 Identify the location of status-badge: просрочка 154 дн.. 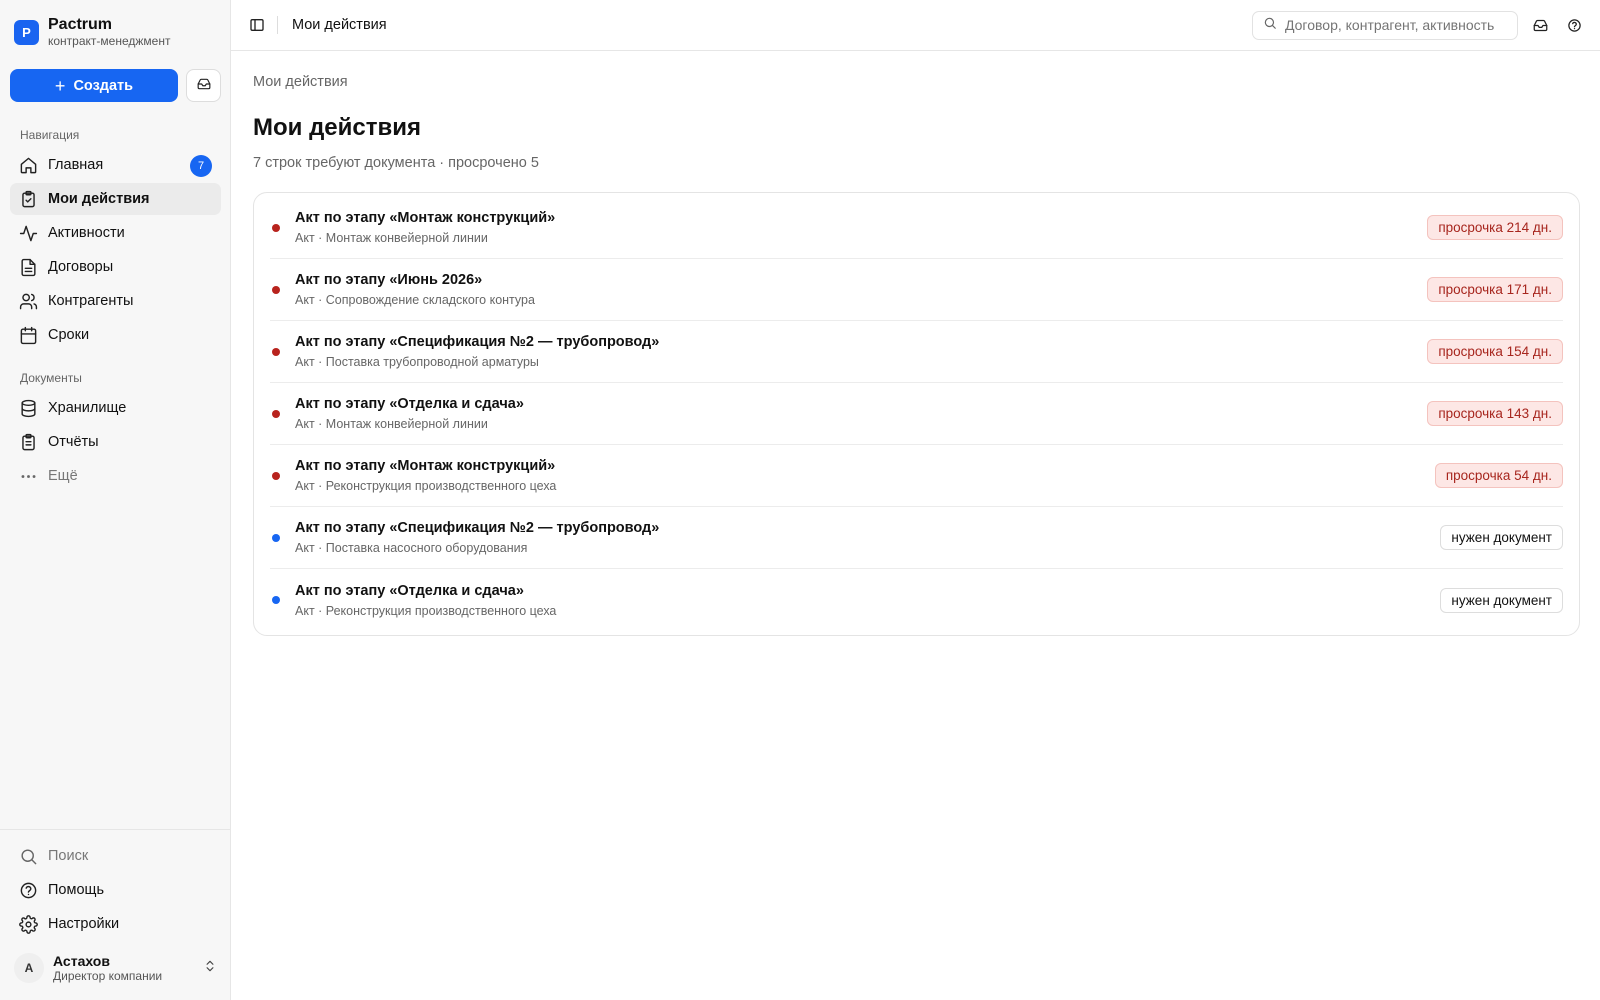
(1495, 351).